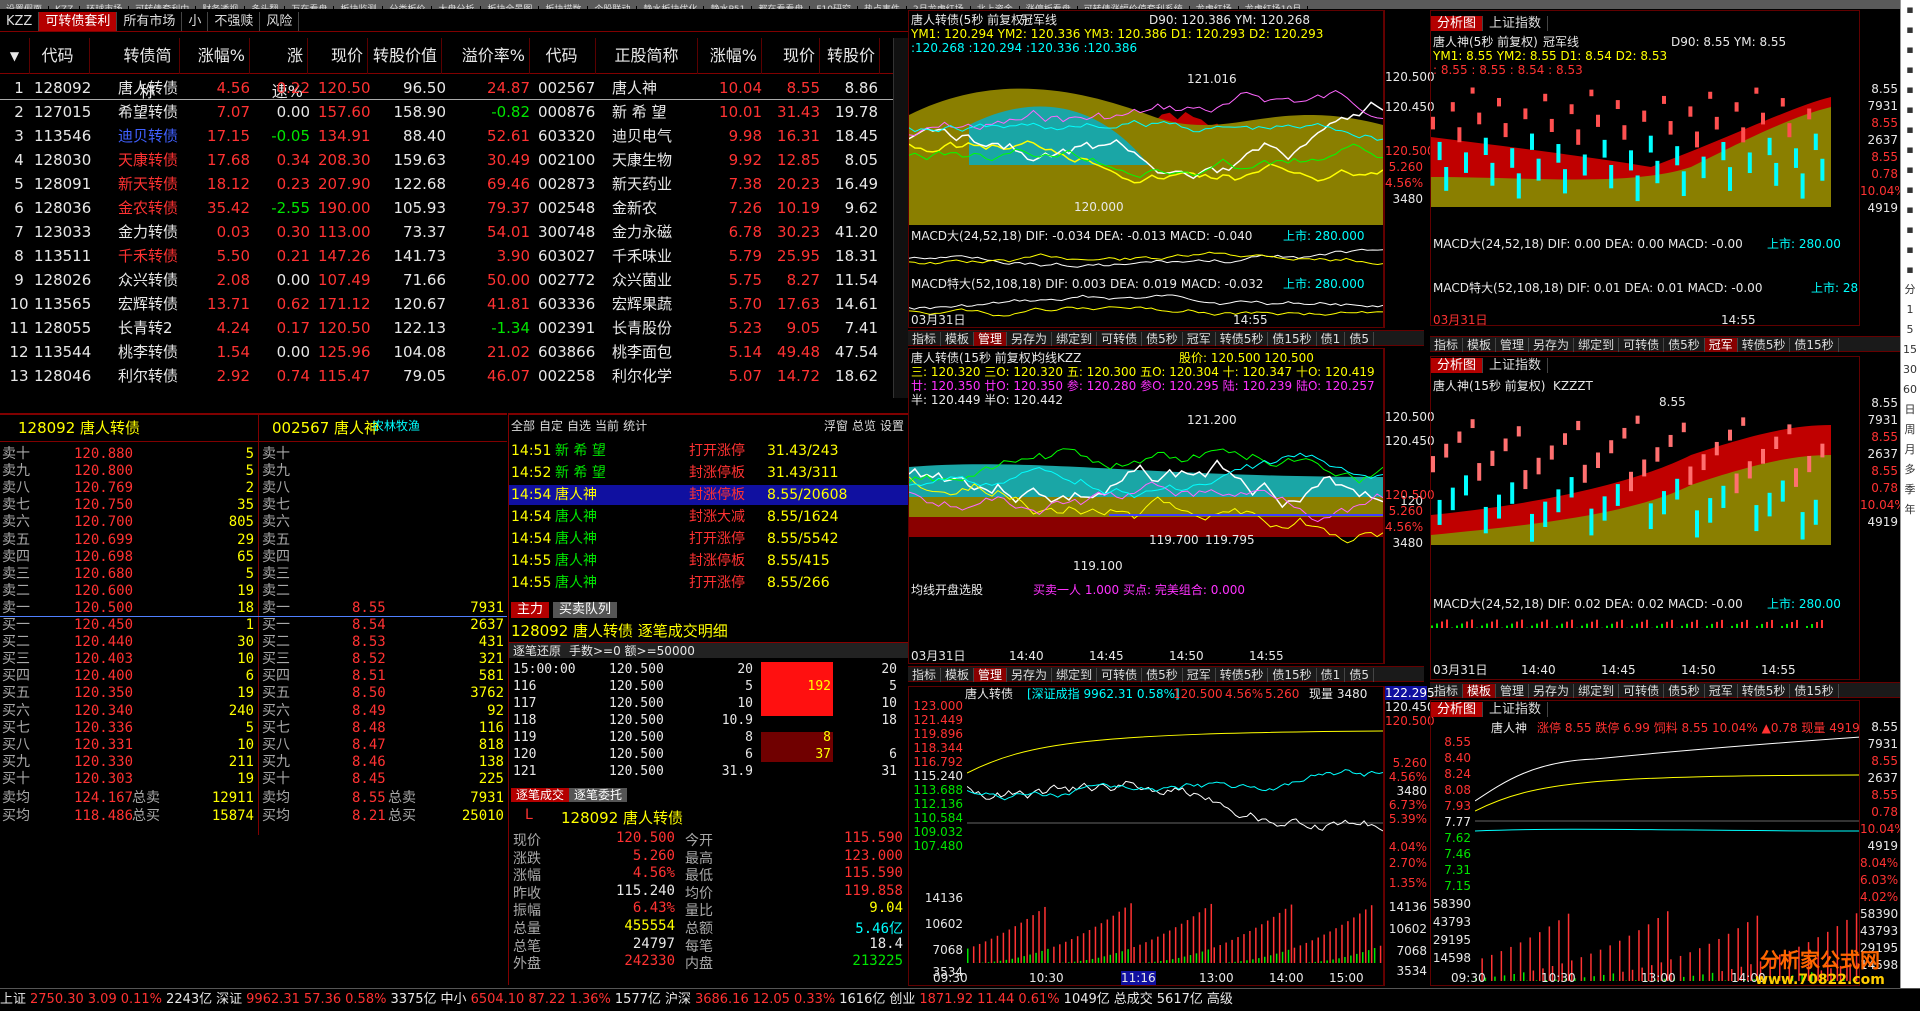  Describe the element at coordinates (649, 56) in the screenshot. I see `column-header: 正股简称` at that location.